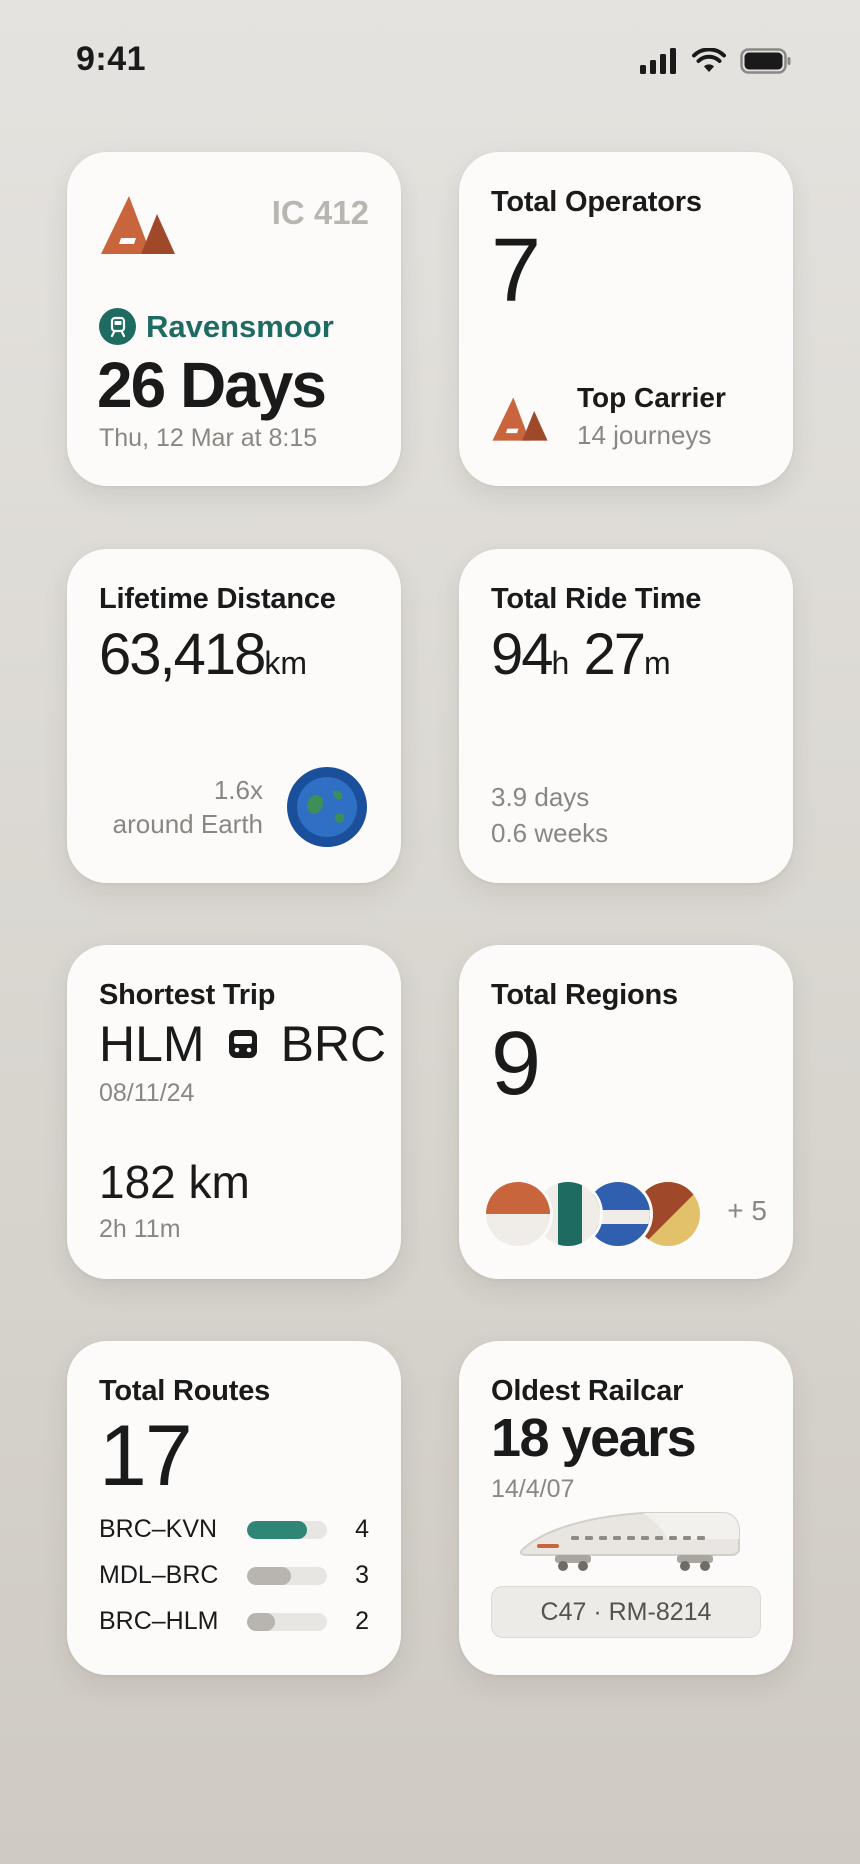  What do you see at coordinates (187, 824) in the screenshot?
I see `earth-caption: around Earth` at bounding box center [187, 824].